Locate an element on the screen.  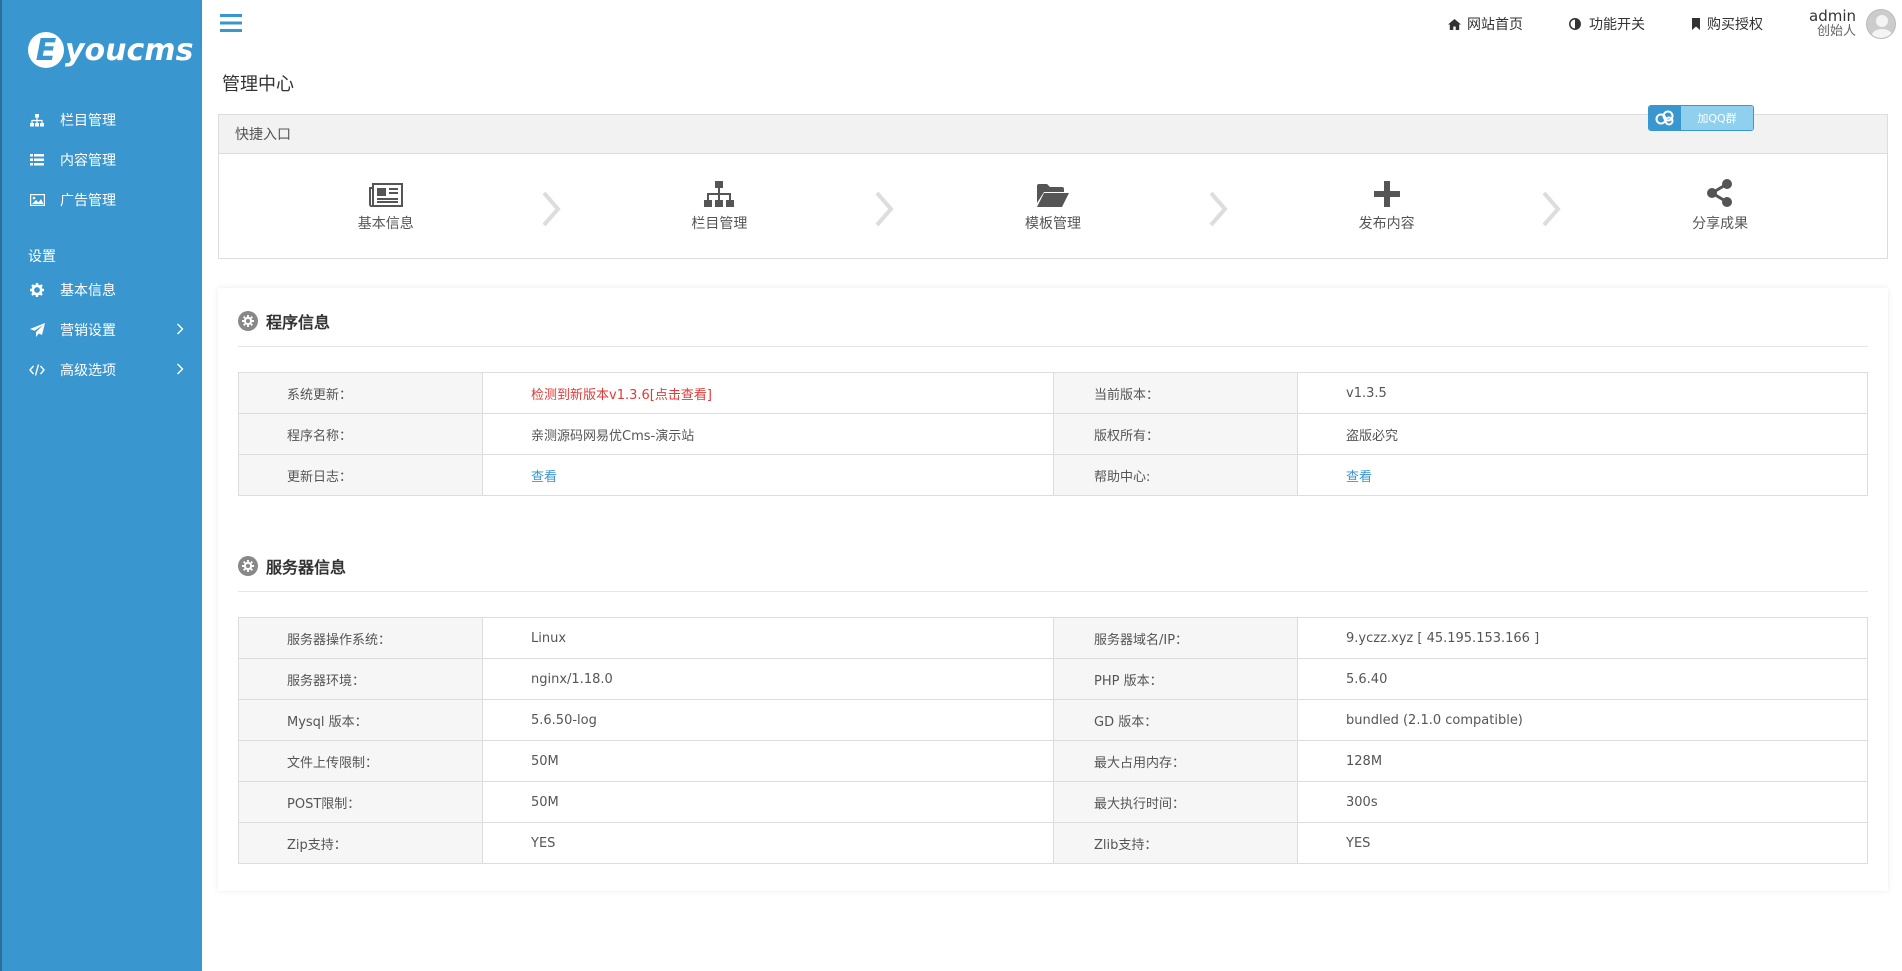
sidebar-item-label: 广告管理 is located at coordinates (88, 201).